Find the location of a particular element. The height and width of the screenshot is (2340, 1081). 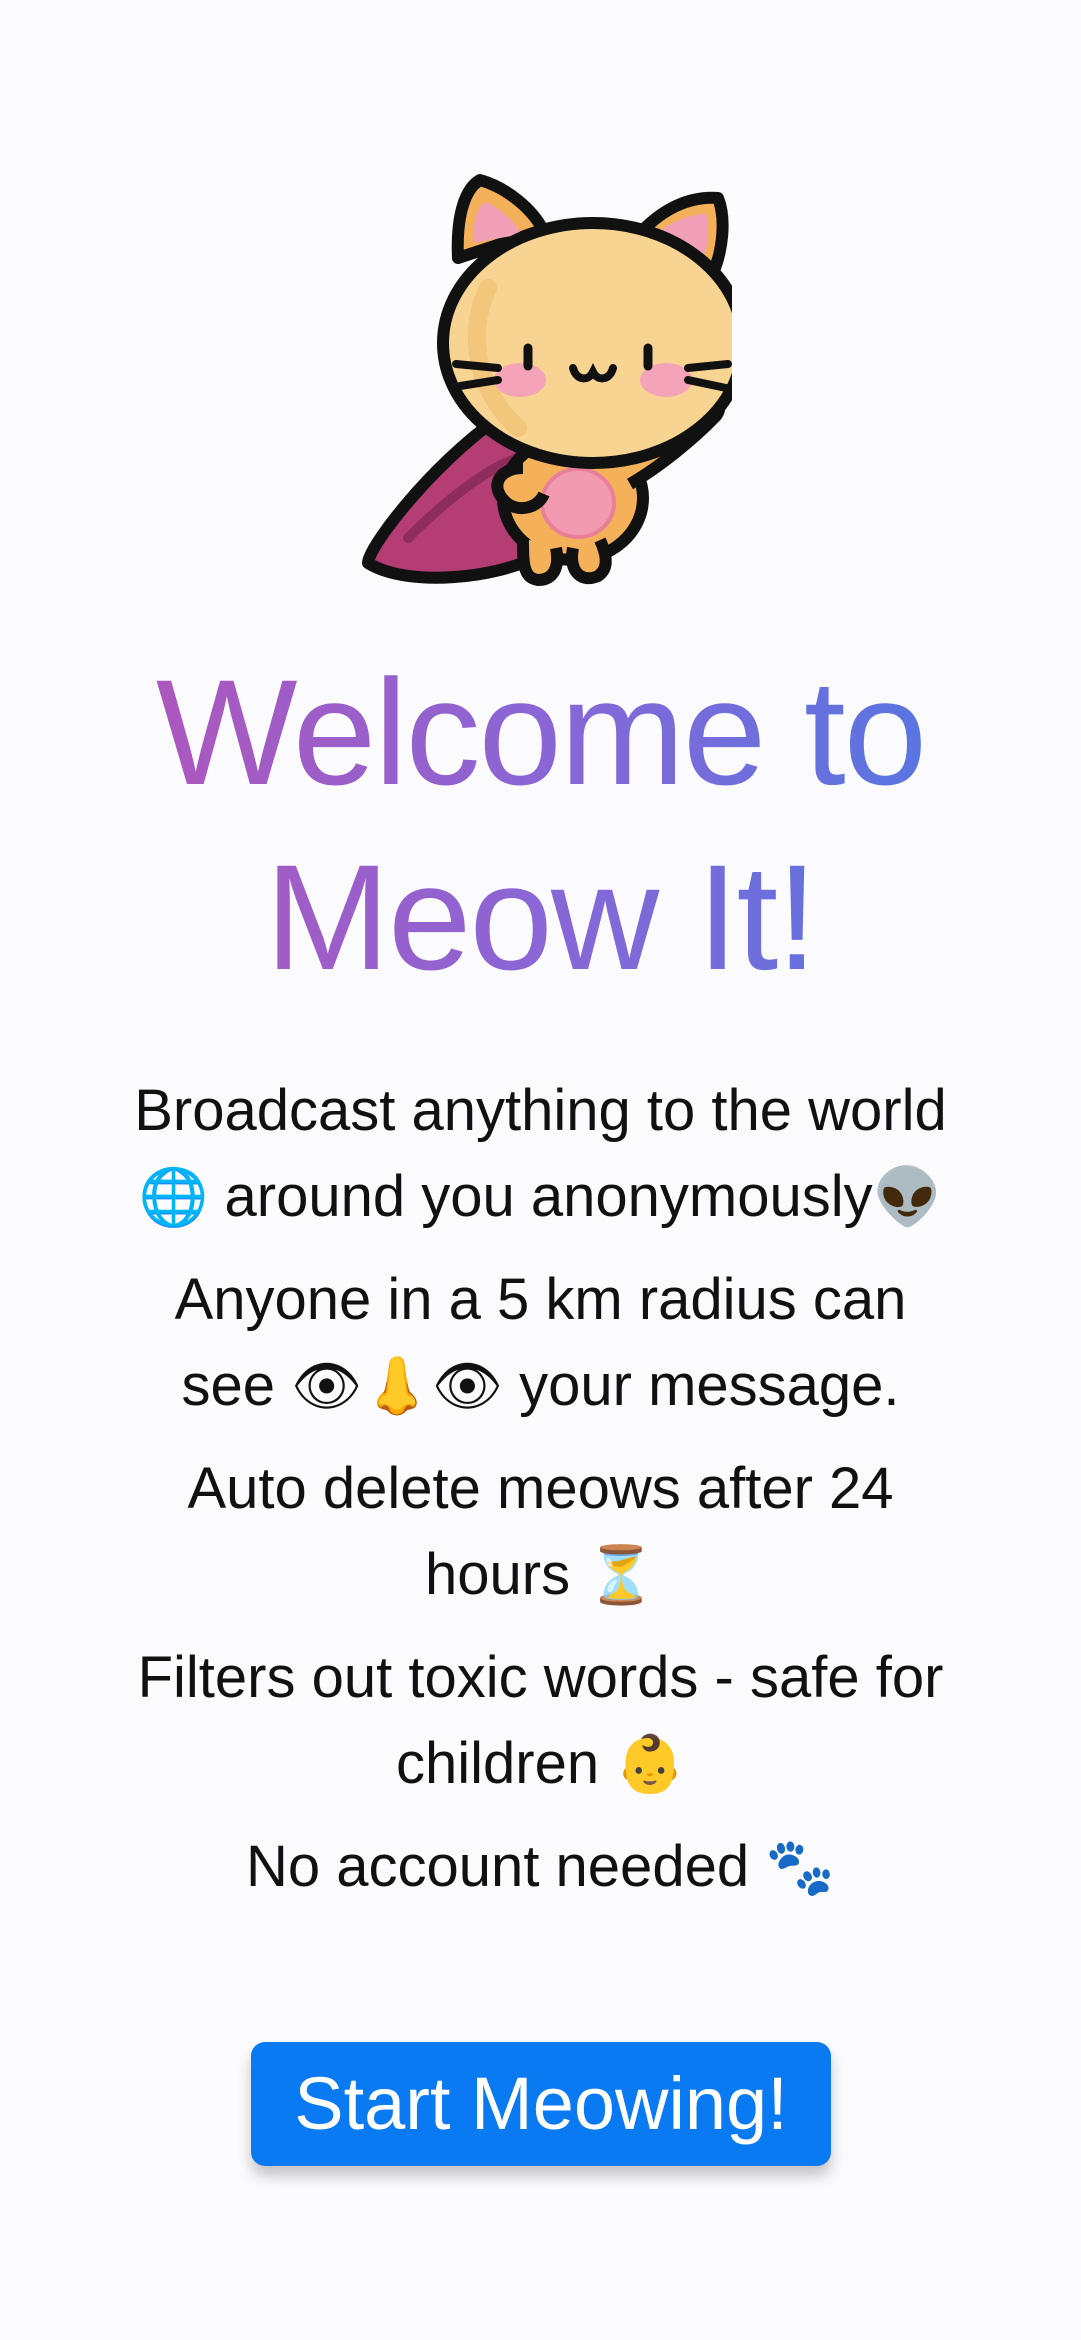

welcome-title-line-2: Meow It! is located at coordinates (540, 917).